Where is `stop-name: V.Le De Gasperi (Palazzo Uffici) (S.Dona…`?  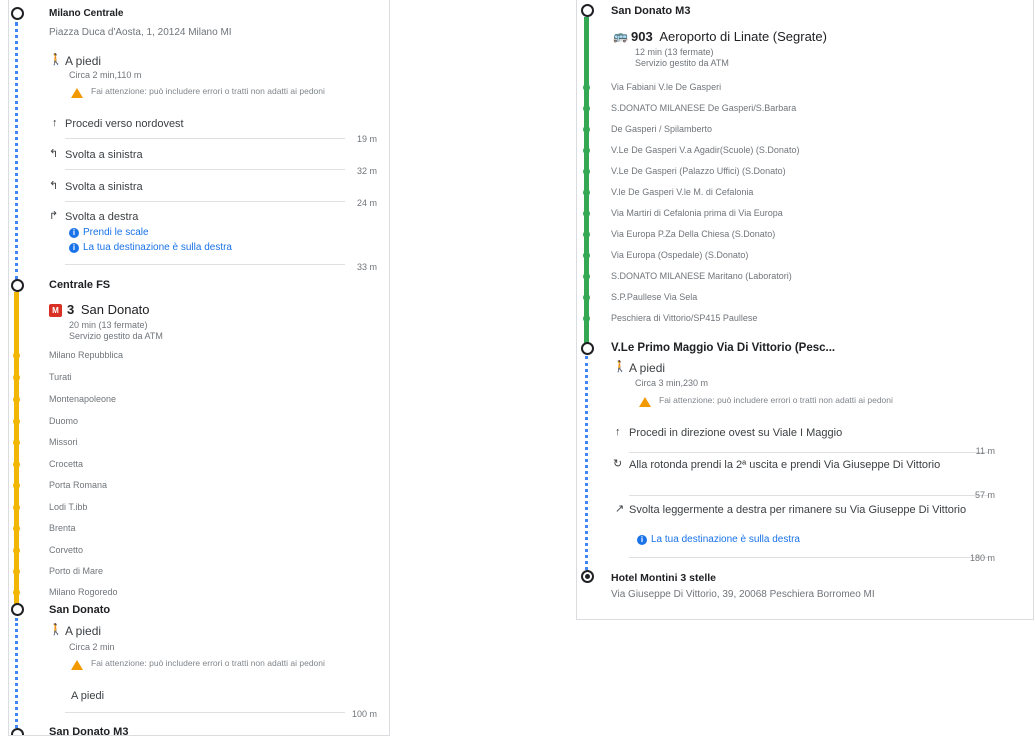
stop-name: V.Le De Gasperi (Palazzo Uffici) (S.Dona… is located at coordinates (698, 171).